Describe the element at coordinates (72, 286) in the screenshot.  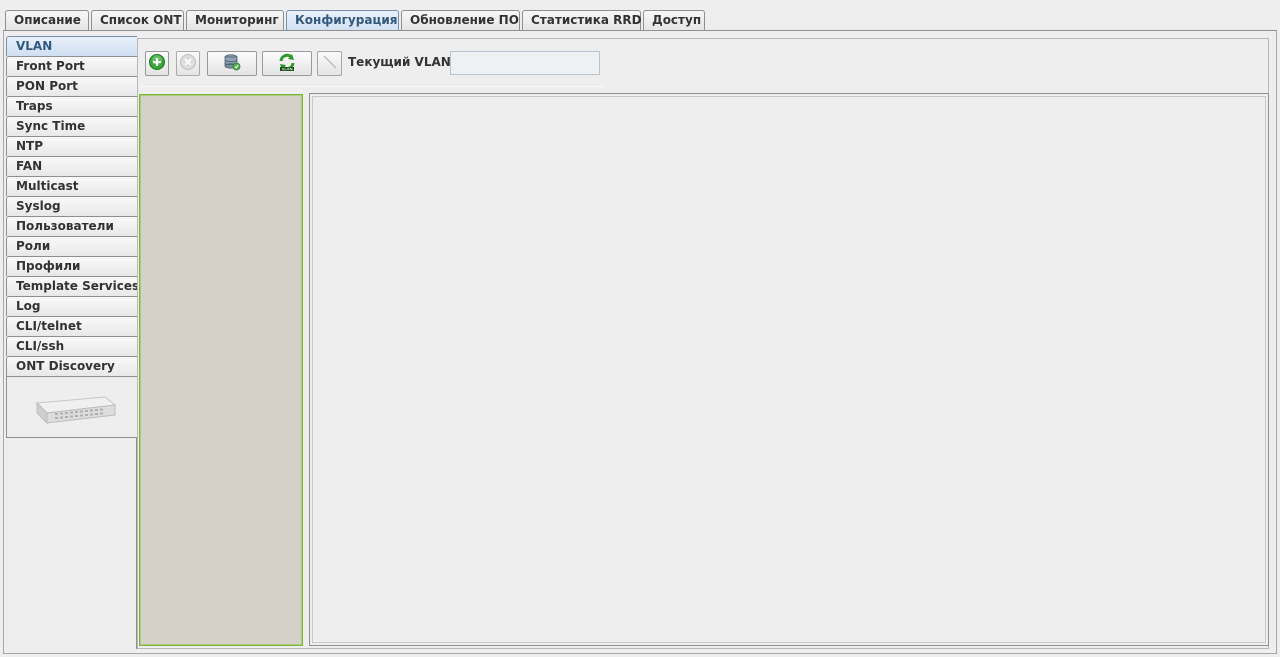
I see `side-tab-13: Template Services` at that location.